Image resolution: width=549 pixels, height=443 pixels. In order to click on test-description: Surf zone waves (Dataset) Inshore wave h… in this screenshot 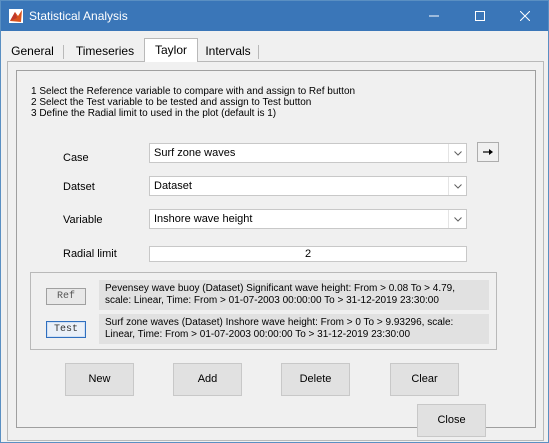, I will do `click(294, 329)`.